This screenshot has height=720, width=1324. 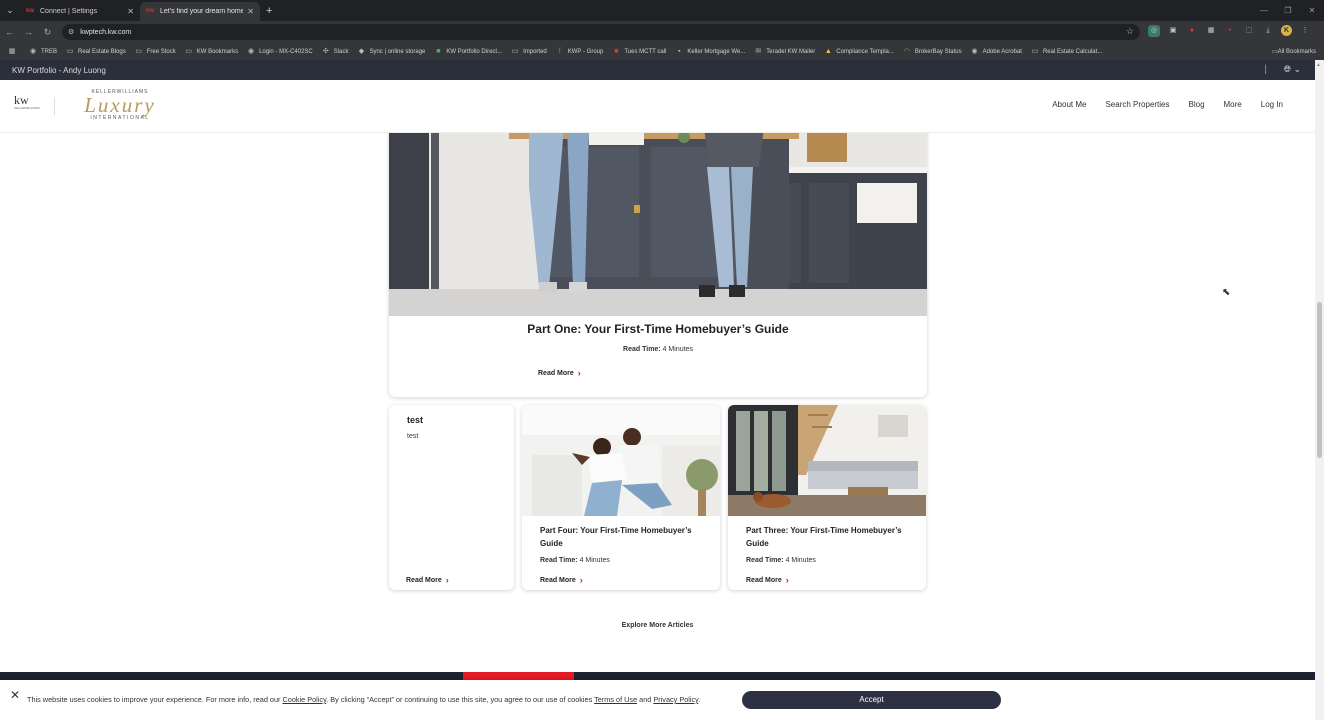 What do you see at coordinates (27, 105) in the screenshot?
I see `kw-logo: kw KELLERWILLIAMS` at bounding box center [27, 105].